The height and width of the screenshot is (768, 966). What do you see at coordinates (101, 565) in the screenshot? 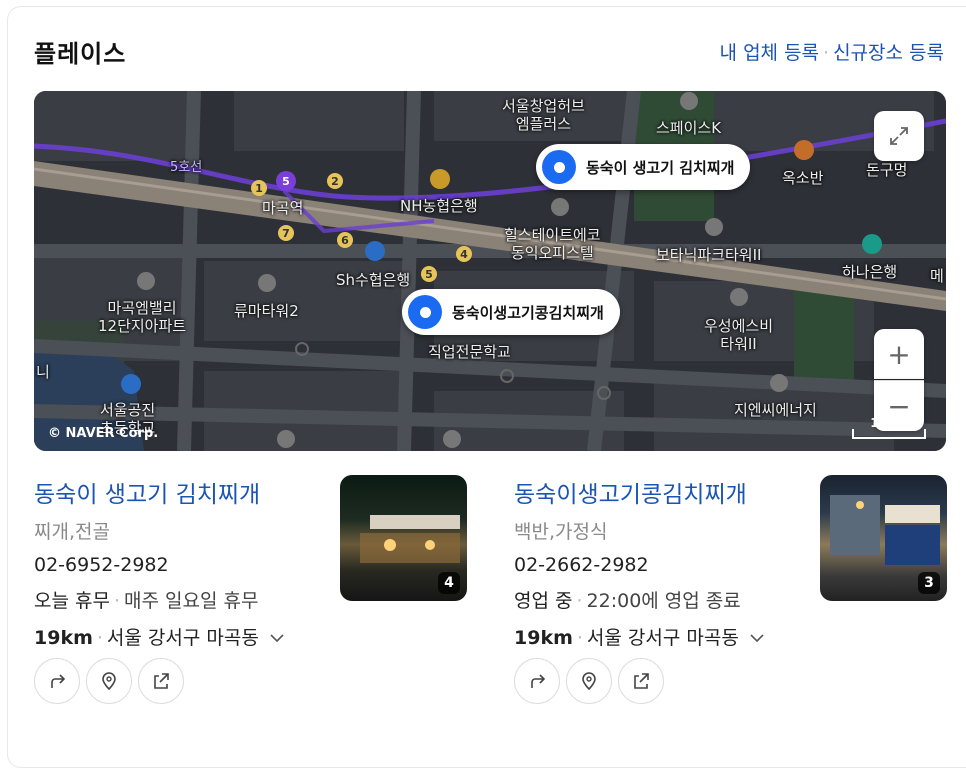
I see `place-phone: 02-6952-2982` at bounding box center [101, 565].